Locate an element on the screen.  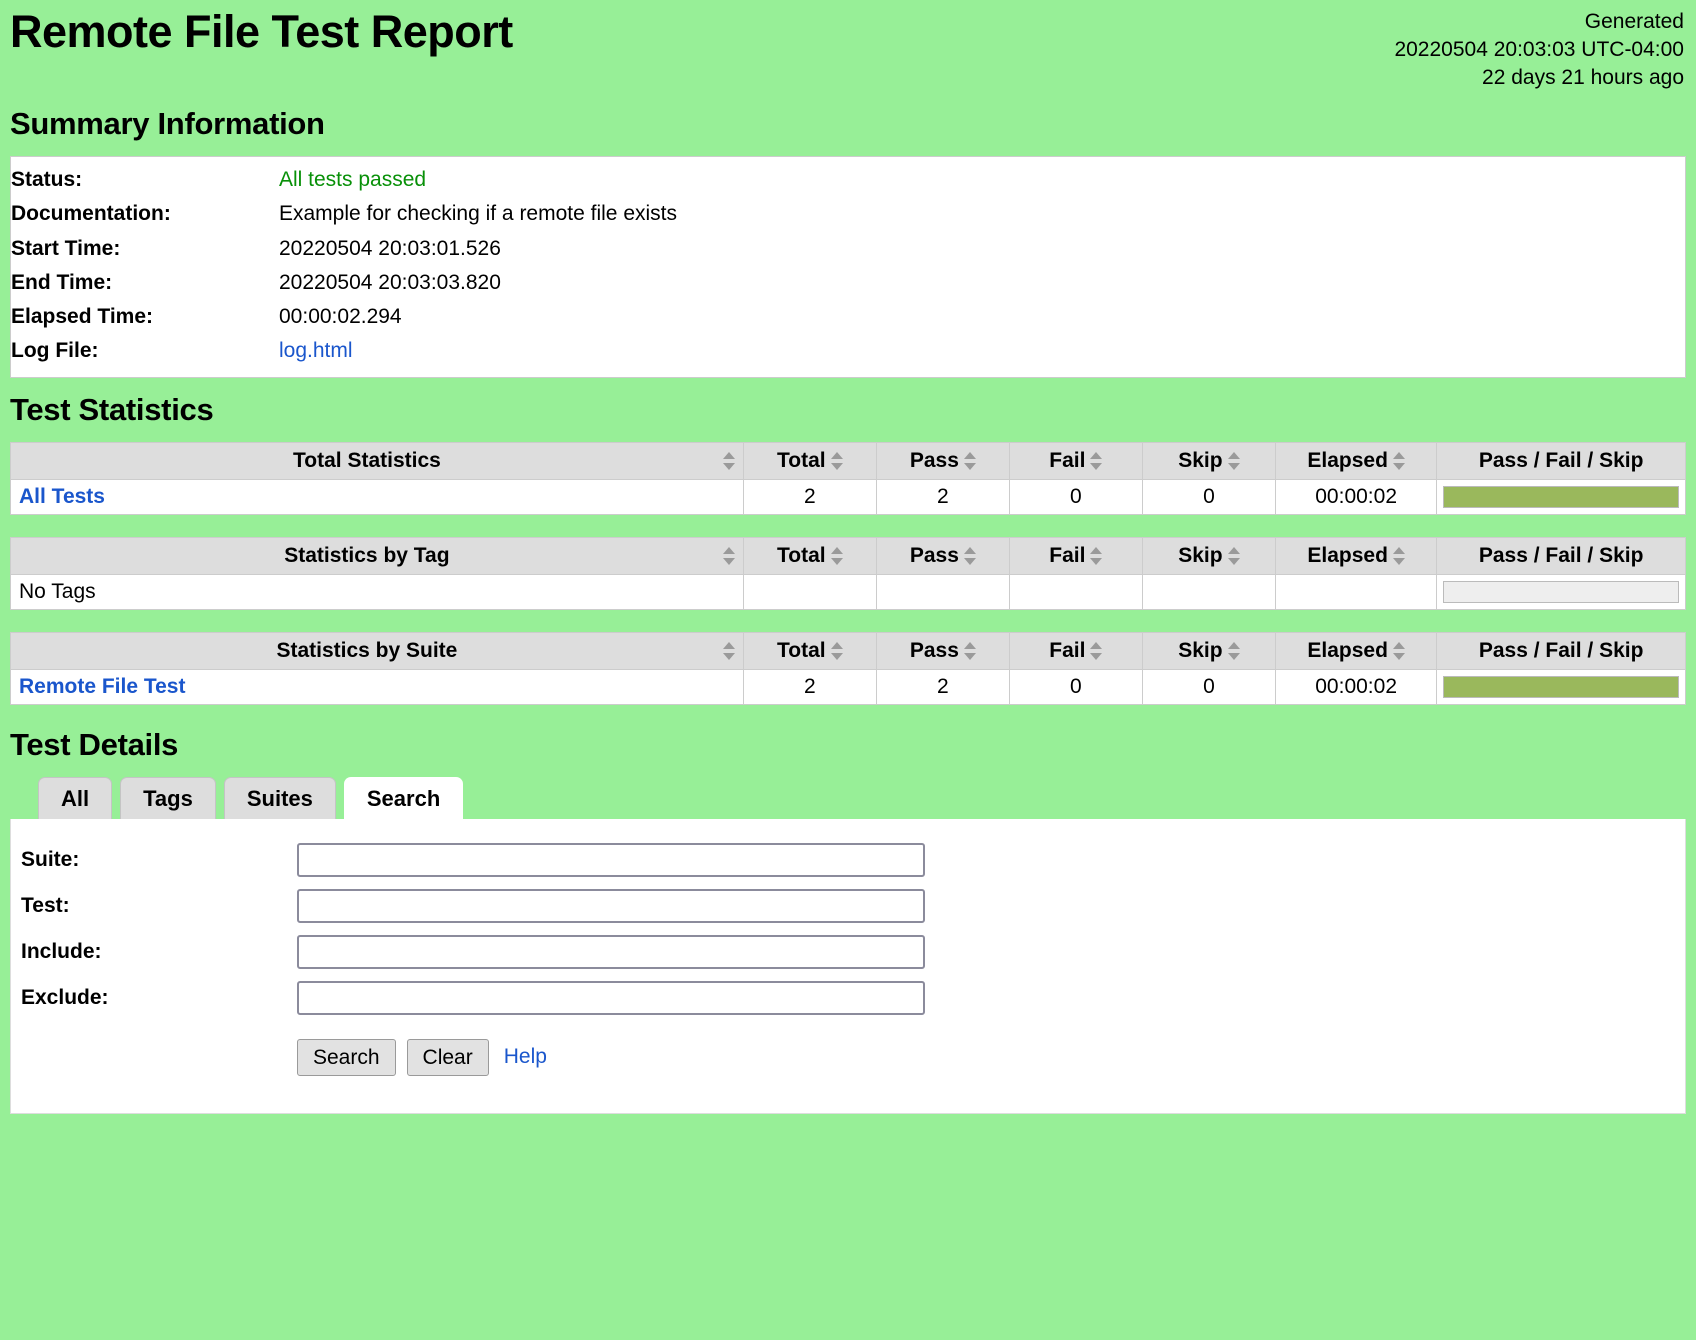
summary-row: End Time: 20220504 20:03:03.820 is located at coordinates (848, 283).